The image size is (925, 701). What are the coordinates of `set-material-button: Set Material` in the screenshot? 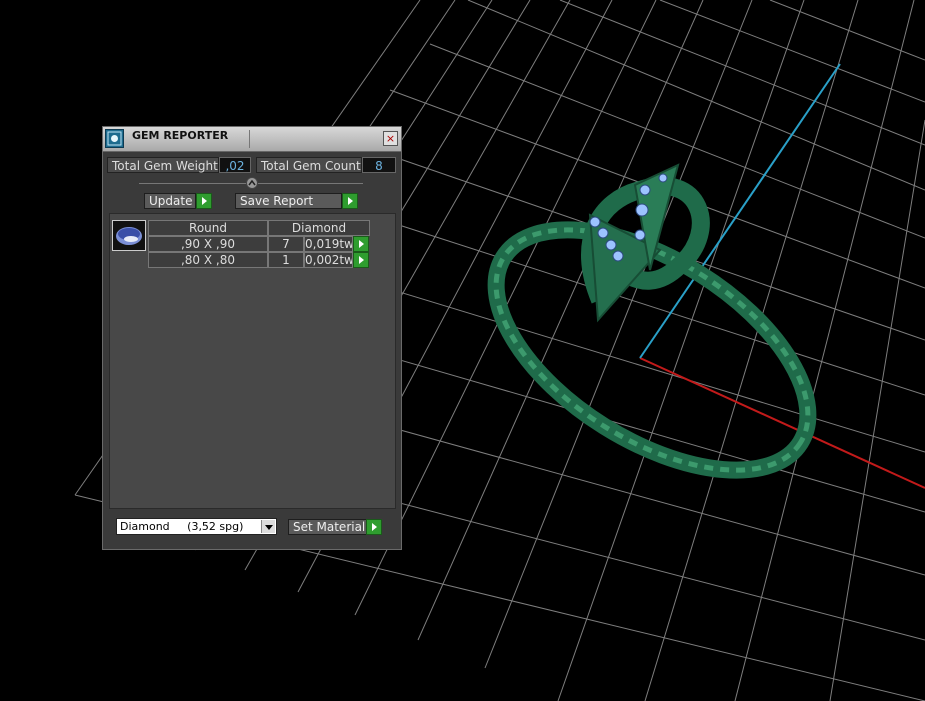 It's located at (331, 527).